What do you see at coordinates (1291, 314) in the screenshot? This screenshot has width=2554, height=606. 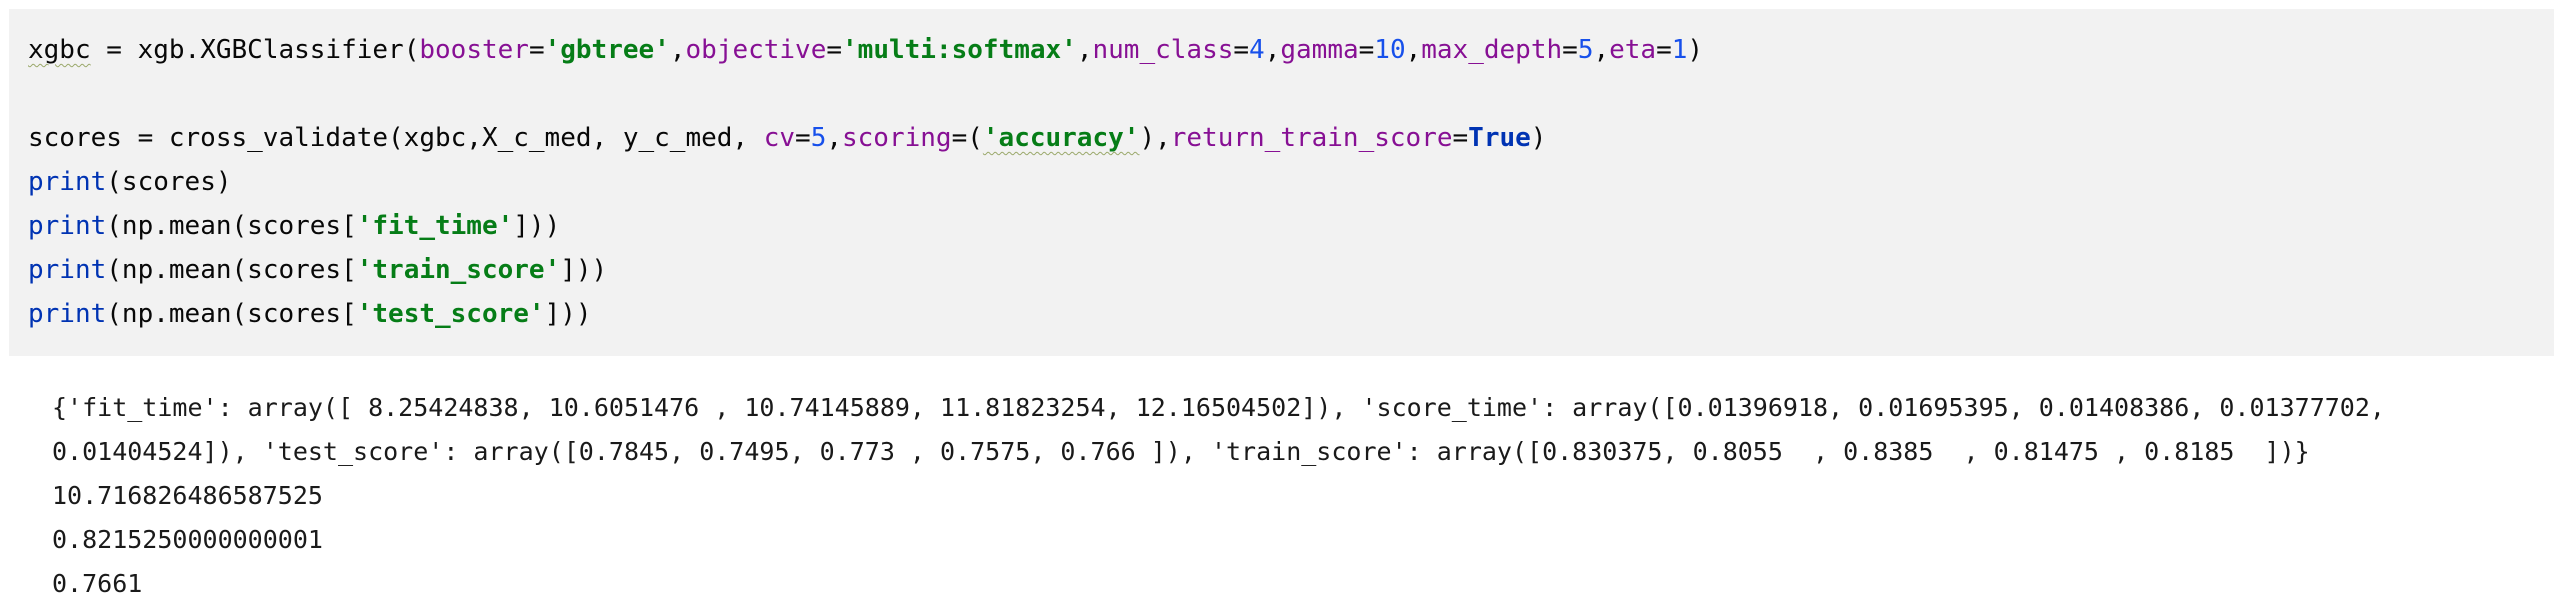 I see `code-line-7: print(np.mean(scores['test_score']))` at bounding box center [1291, 314].